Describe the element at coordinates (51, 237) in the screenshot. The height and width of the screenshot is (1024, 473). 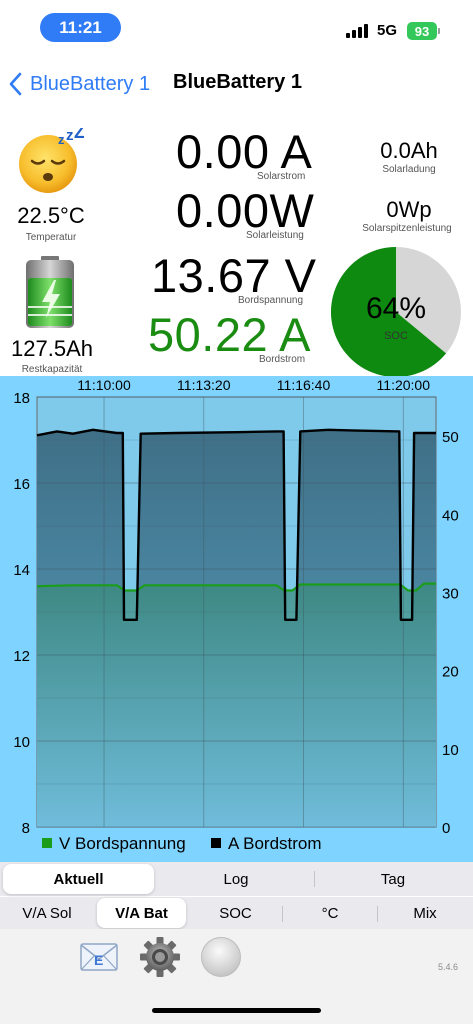
I see `temperature-label: Temperatur` at that location.